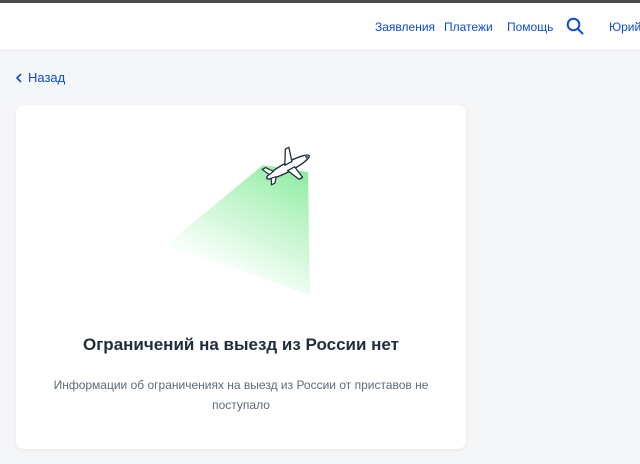 This screenshot has width=640, height=464. I want to click on scan-beam, so click(238, 230).